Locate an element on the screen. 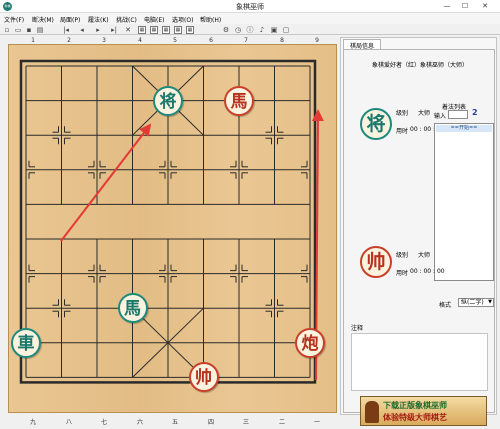 The height and width of the screenshot is (429, 500). move-hint-arrow is located at coordinates (106, 182).